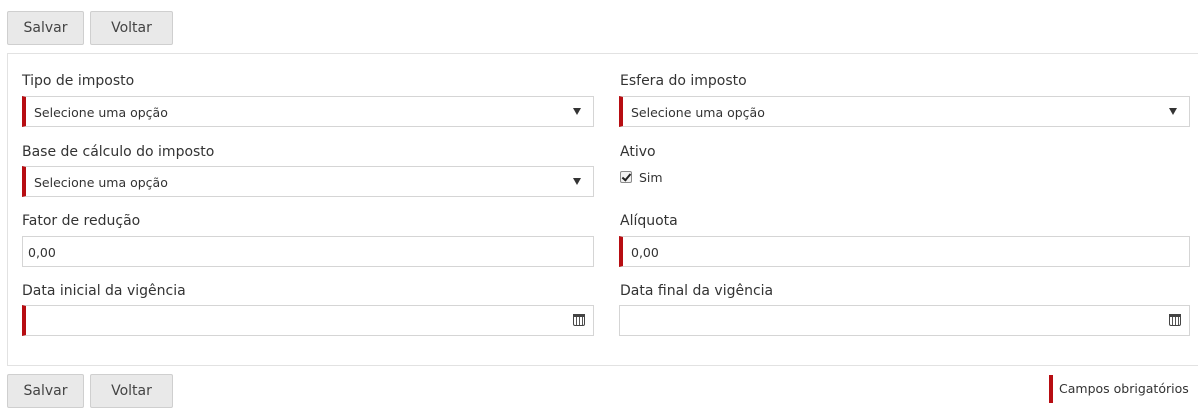 The width and height of the screenshot is (1198, 408). I want to click on fator-reducao-input: 0,00, so click(308, 251).